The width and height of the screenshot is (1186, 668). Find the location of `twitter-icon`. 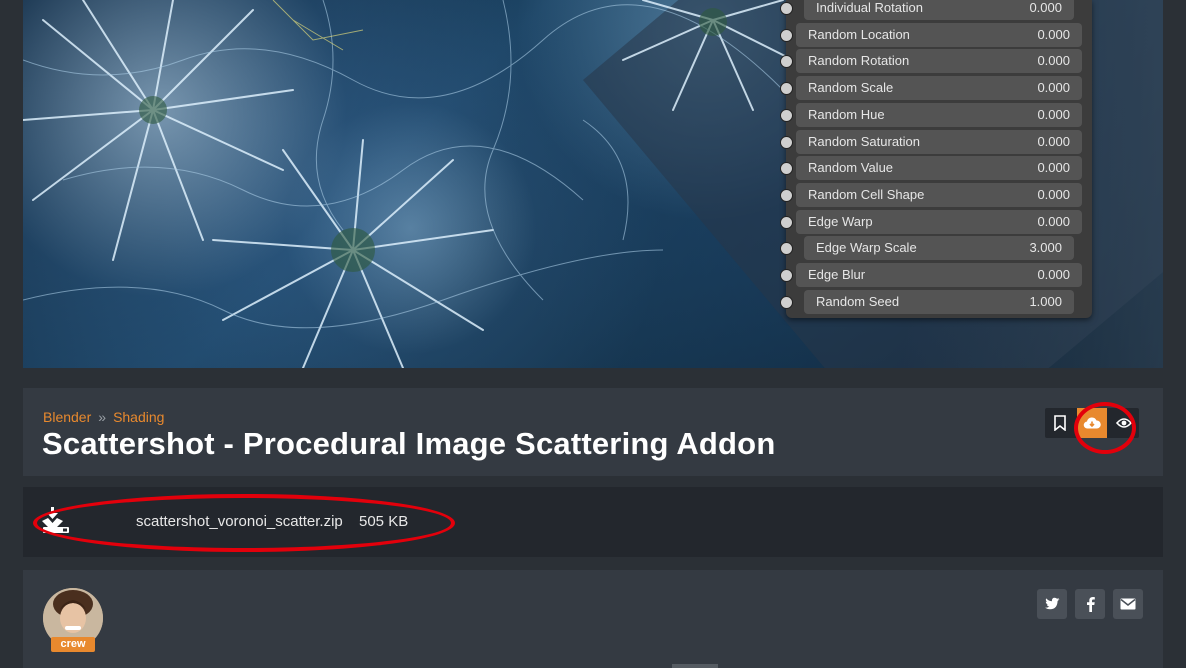

twitter-icon is located at coordinates (1052, 603).